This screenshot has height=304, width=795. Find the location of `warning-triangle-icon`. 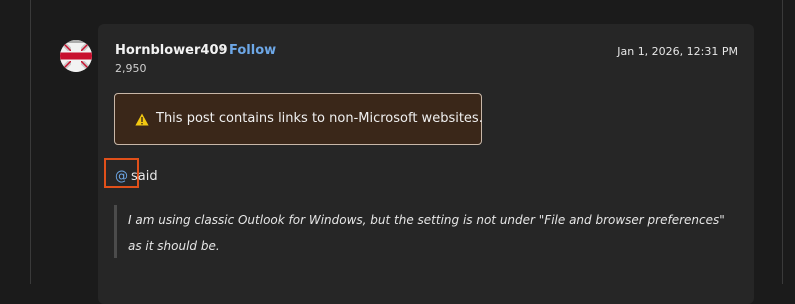

warning-triangle-icon is located at coordinates (142, 119).